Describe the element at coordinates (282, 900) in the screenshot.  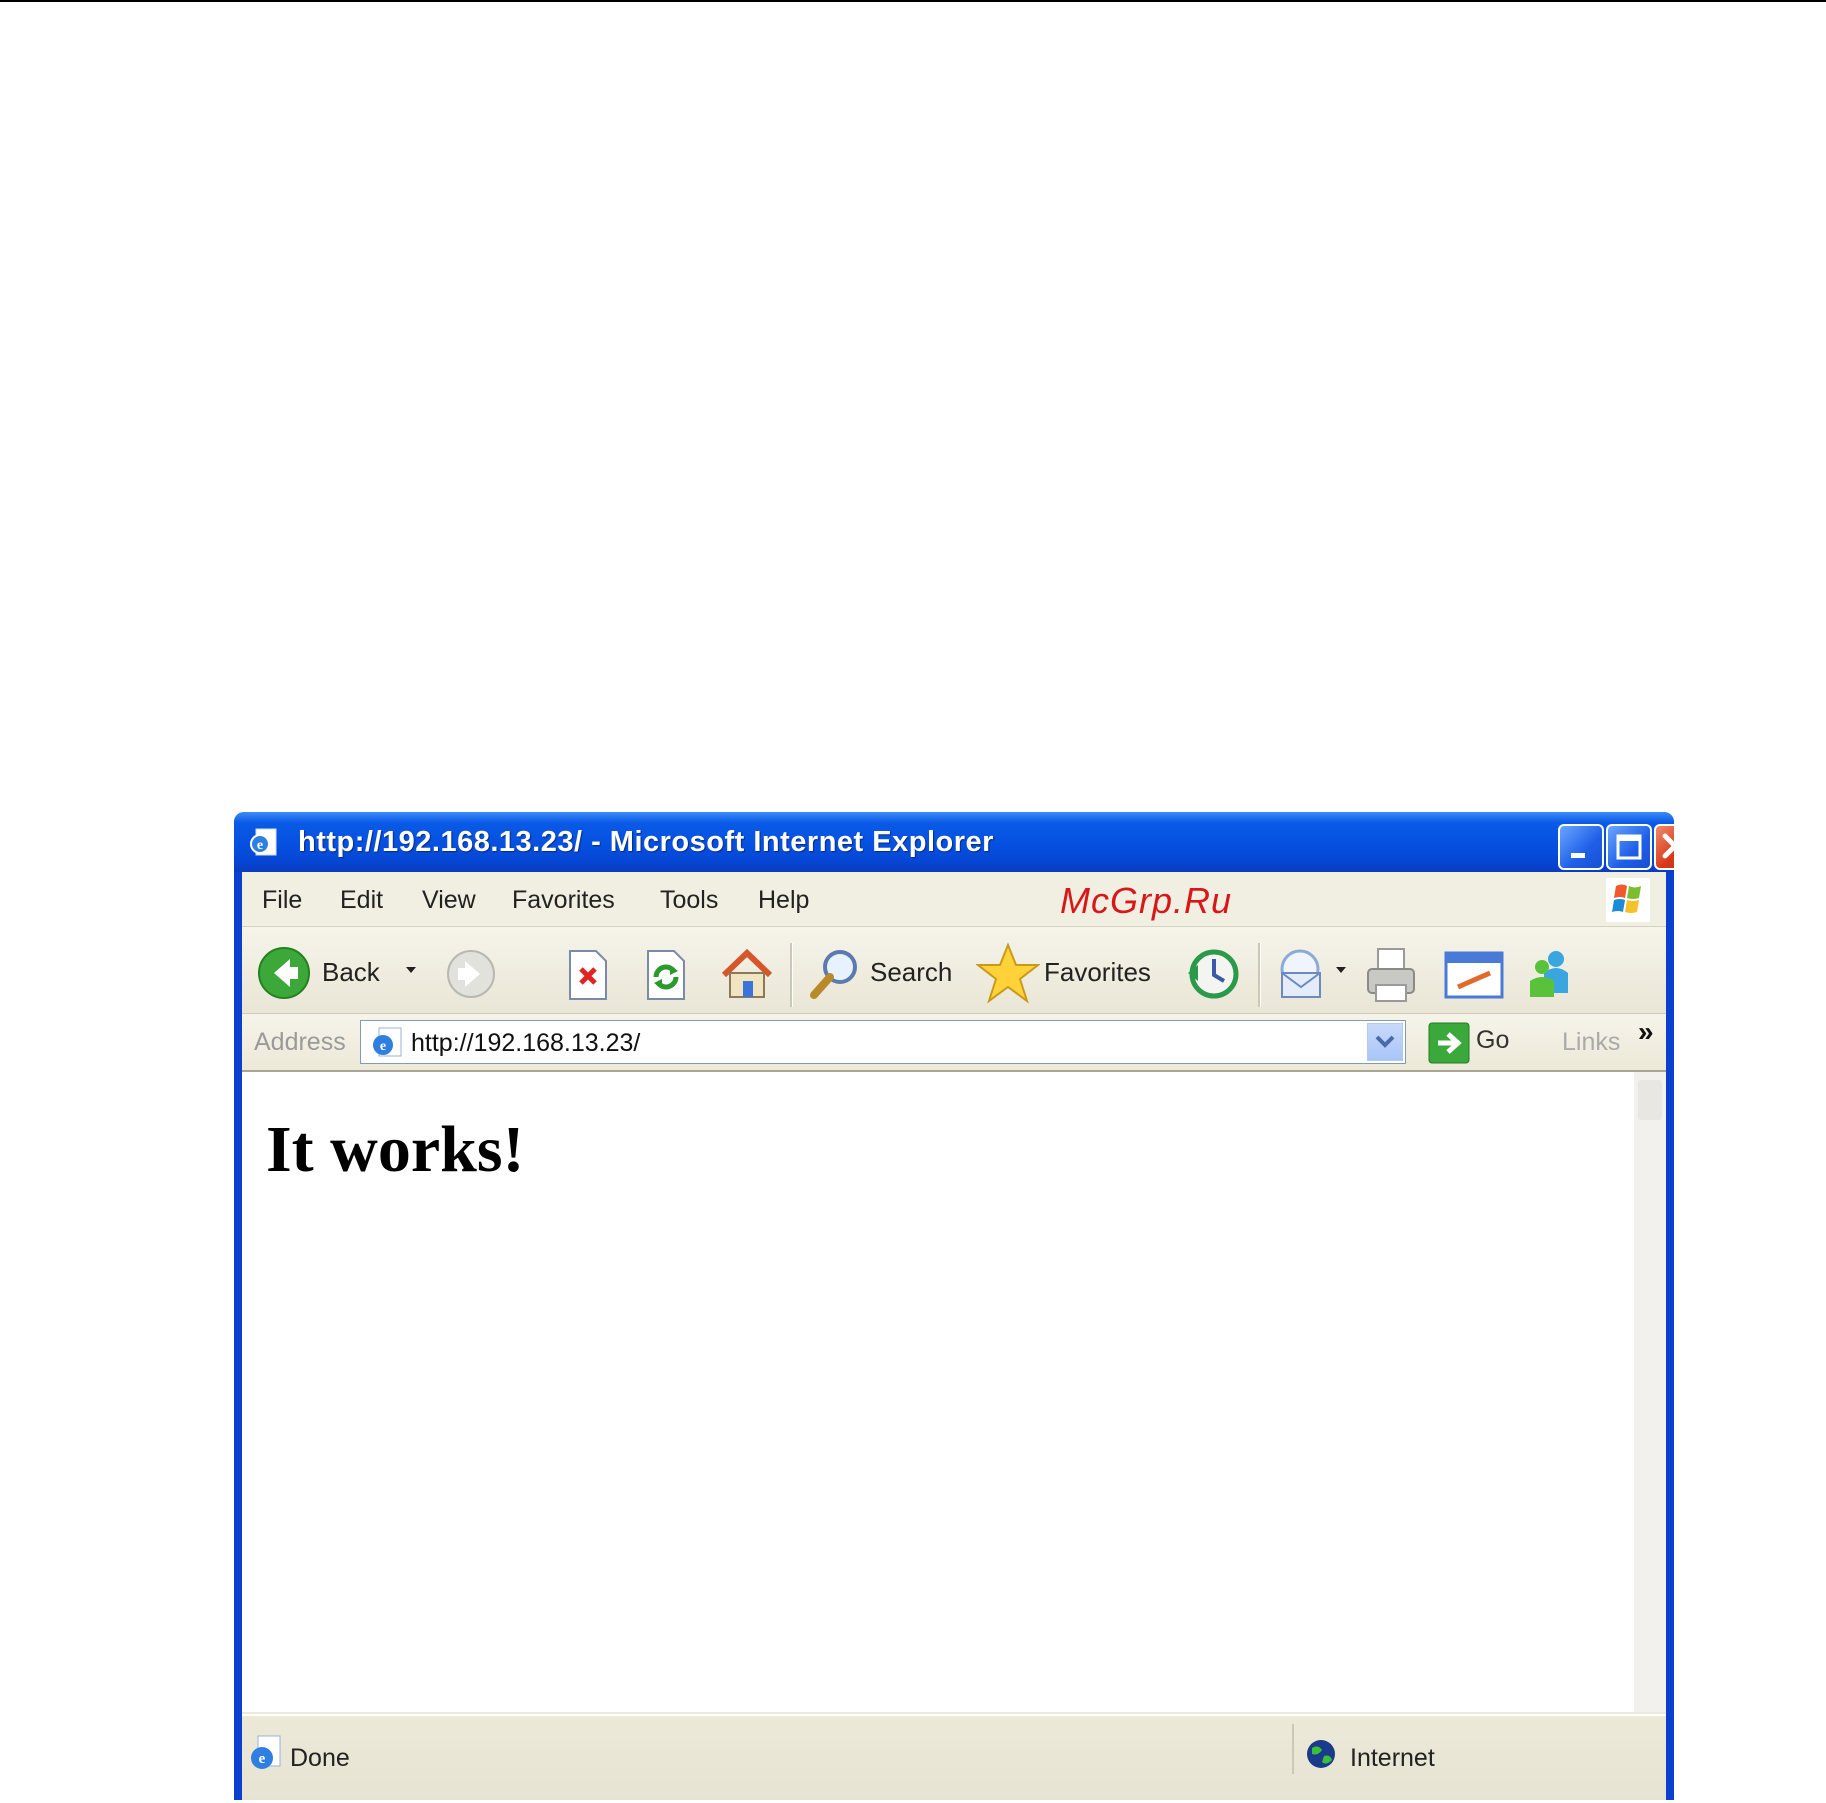
I see `menu-file: File` at that location.